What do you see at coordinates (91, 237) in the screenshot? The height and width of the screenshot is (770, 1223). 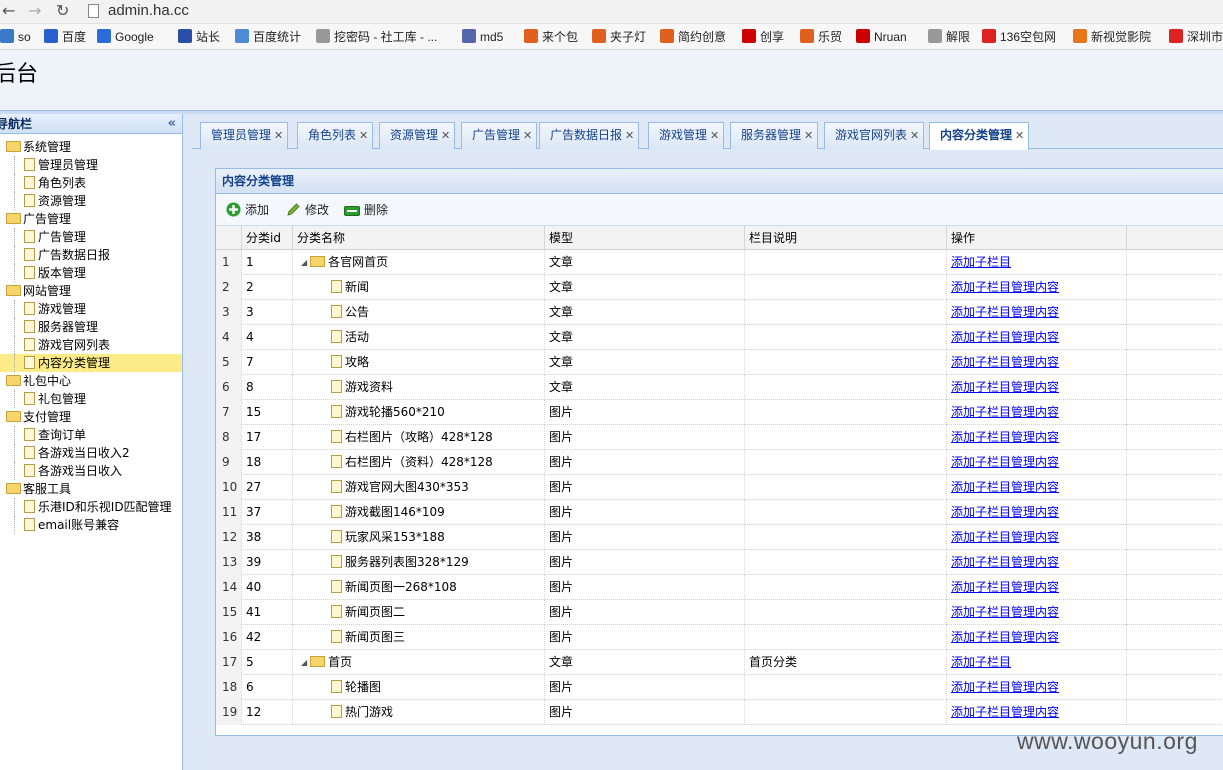 I see `nav-item: 广告管理` at bounding box center [91, 237].